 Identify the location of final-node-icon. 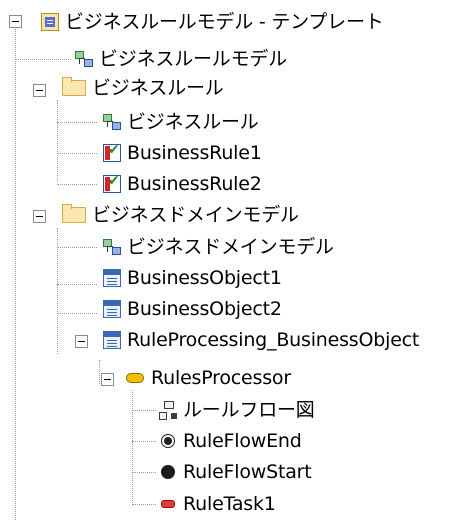
(168, 441).